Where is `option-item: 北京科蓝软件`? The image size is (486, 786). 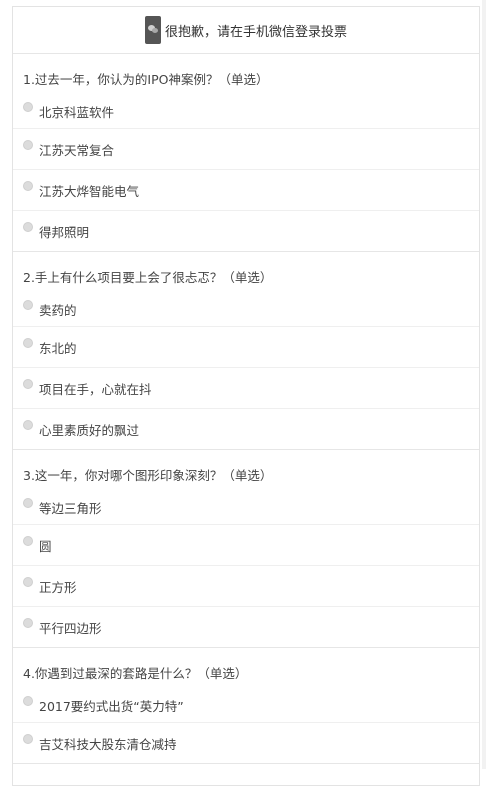
option-item: 北京科蓝软件 is located at coordinates (246, 111).